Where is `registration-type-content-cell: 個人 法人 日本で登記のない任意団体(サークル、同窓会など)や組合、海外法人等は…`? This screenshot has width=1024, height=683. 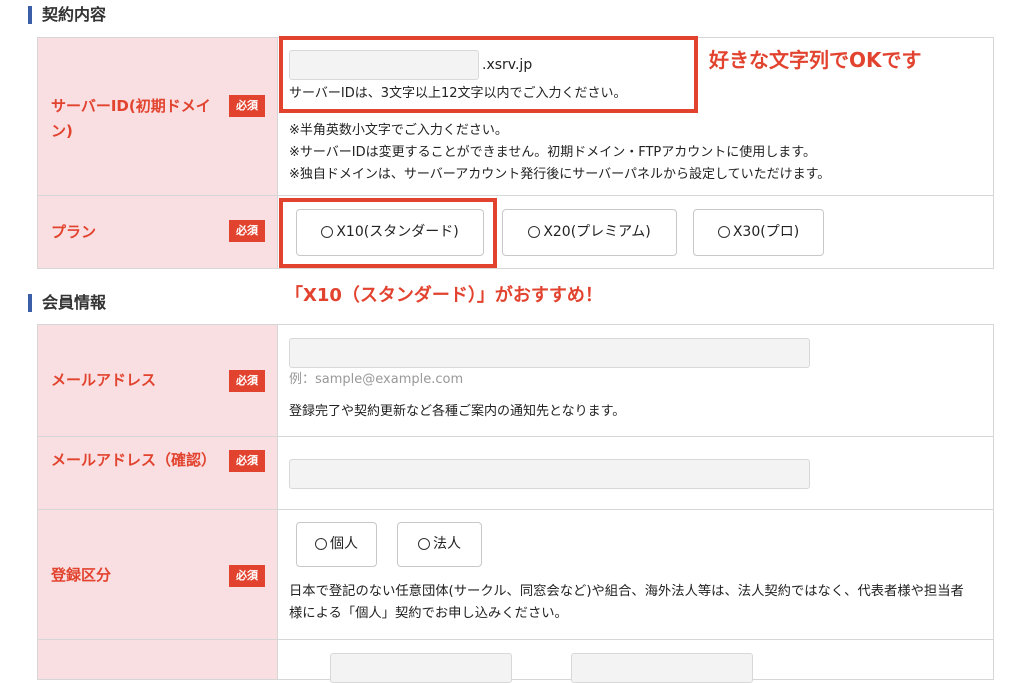 registration-type-content-cell: 個人 法人 日本で登記のない任意団体(サークル、同窓会など)や組合、海外法人等は… is located at coordinates (635, 574).